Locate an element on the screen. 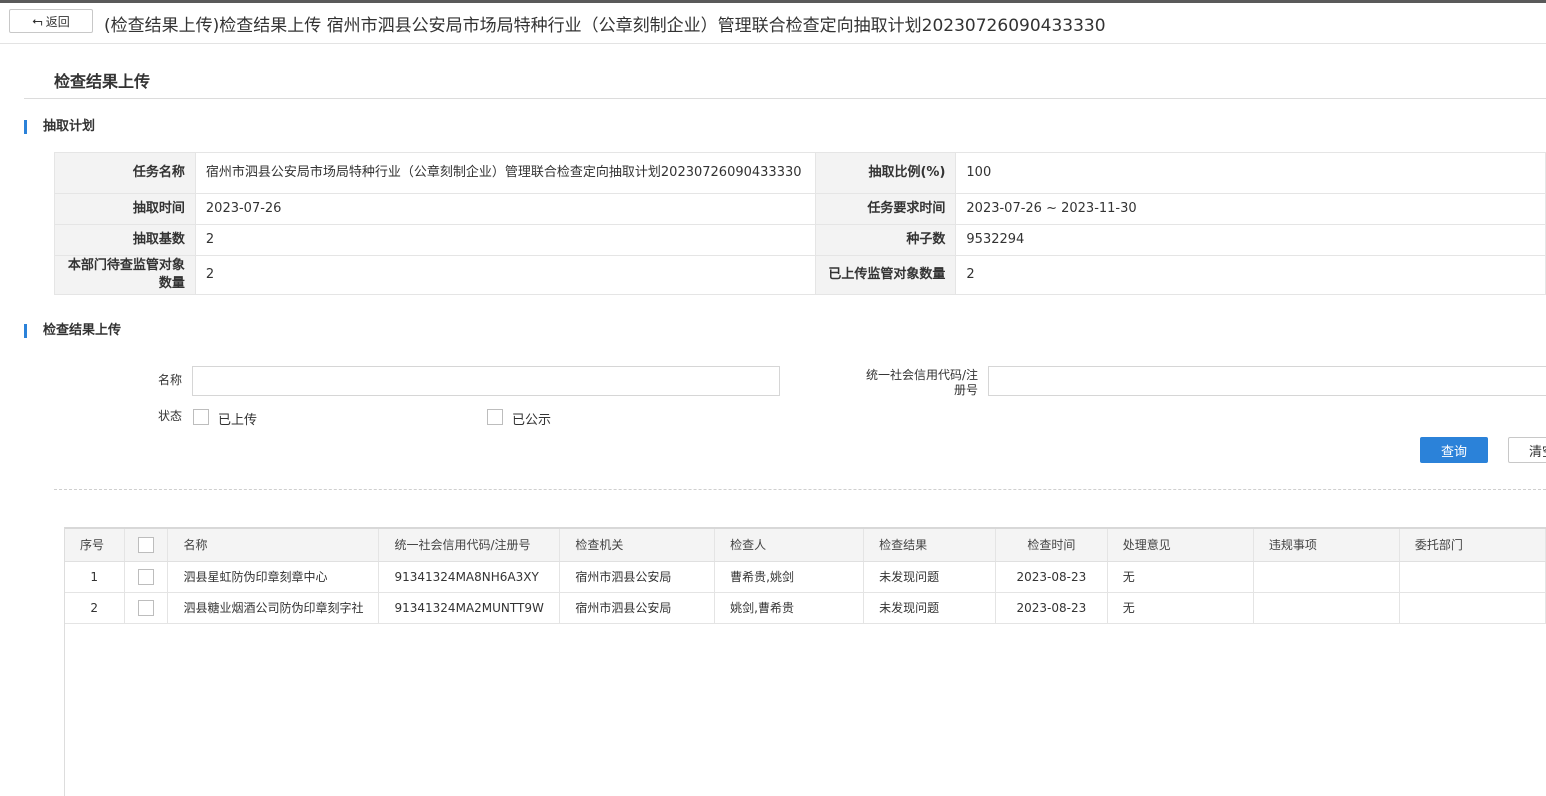 Image resolution: width=1546 pixels, height=796 pixels. code-label: 统一社会信用代码/注册号 is located at coordinates (921, 382).